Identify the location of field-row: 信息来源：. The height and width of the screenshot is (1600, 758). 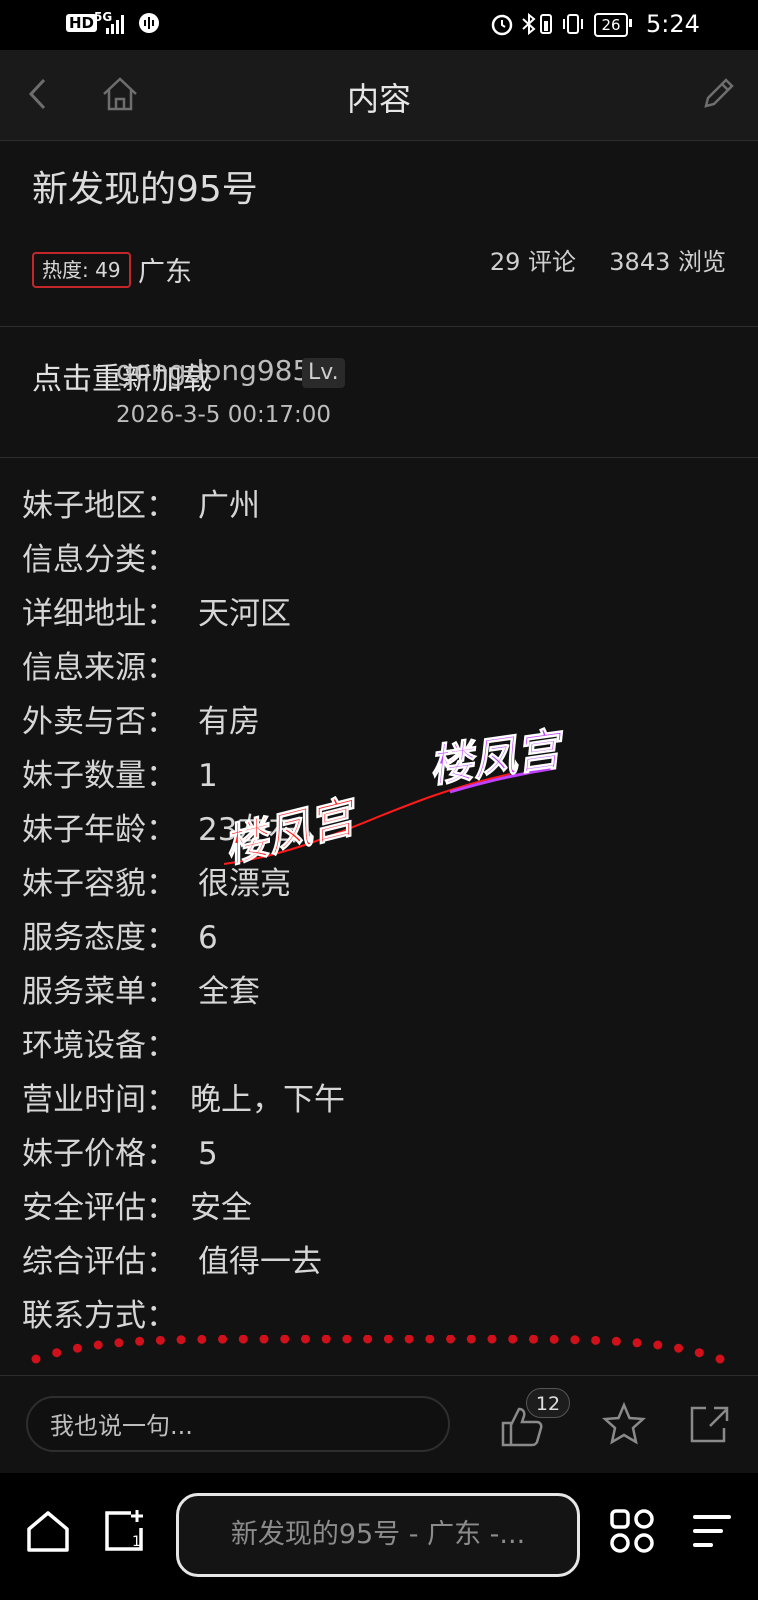
(382, 673).